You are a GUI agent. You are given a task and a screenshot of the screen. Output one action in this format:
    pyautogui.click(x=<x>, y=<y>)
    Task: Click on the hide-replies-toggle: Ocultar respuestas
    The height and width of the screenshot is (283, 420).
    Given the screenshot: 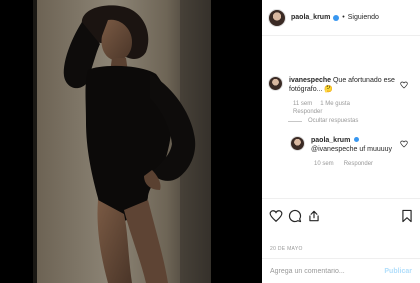 What is the action you would take?
    pyautogui.click(x=323, y=121)
    